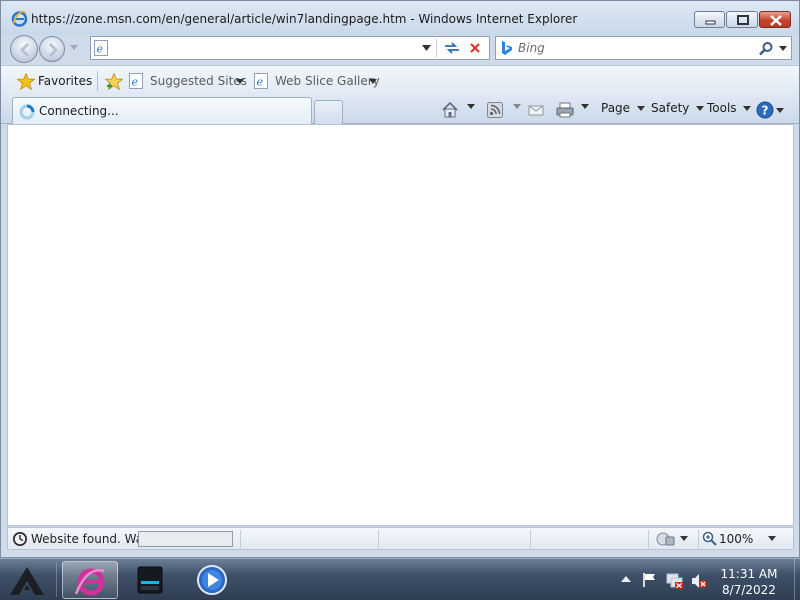 The width and height of the screenshot is (800, 600). Describe the element at coordinates (114, 81) in the screenshot. I see `add-to-favorites-bar-icon` at that location.